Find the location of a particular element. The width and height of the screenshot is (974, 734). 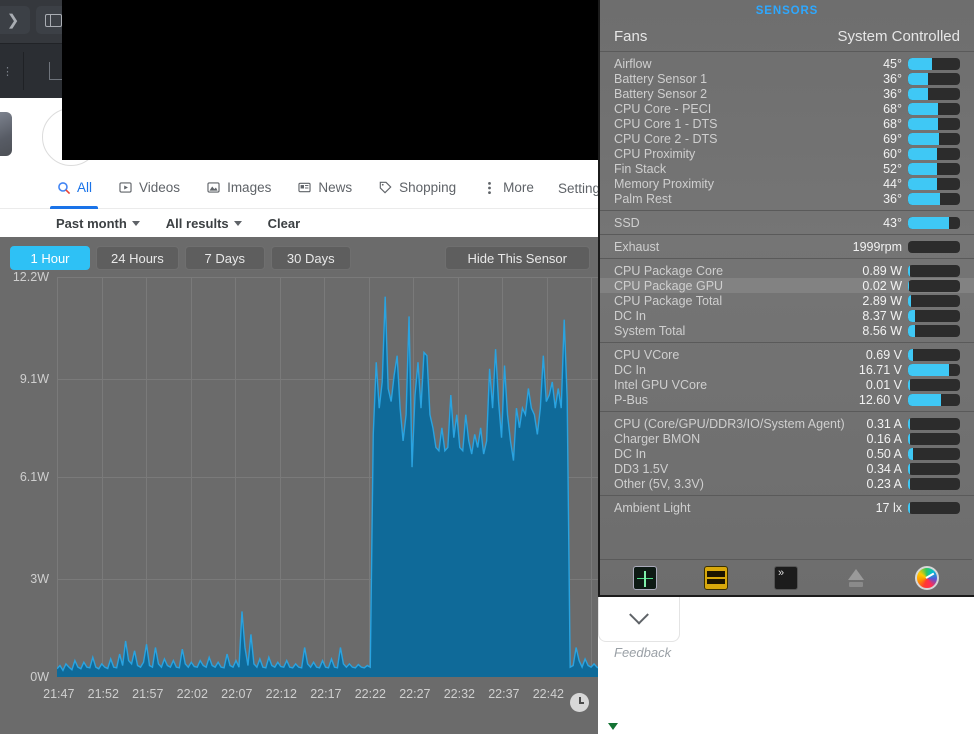

range-24-hours: 24 Hours is located at coordinates (137, 258).